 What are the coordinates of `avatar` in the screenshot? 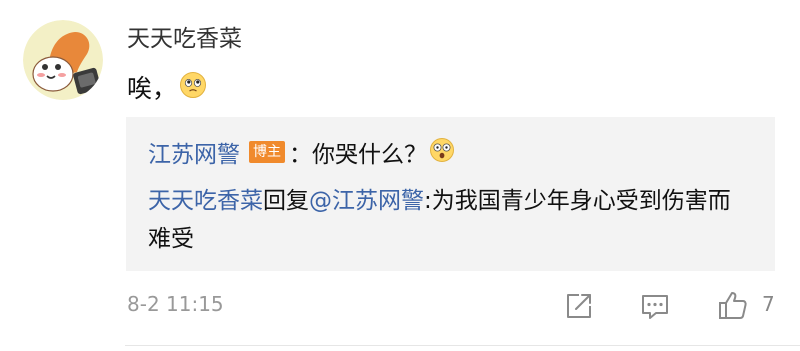 It's located at (63, 60).